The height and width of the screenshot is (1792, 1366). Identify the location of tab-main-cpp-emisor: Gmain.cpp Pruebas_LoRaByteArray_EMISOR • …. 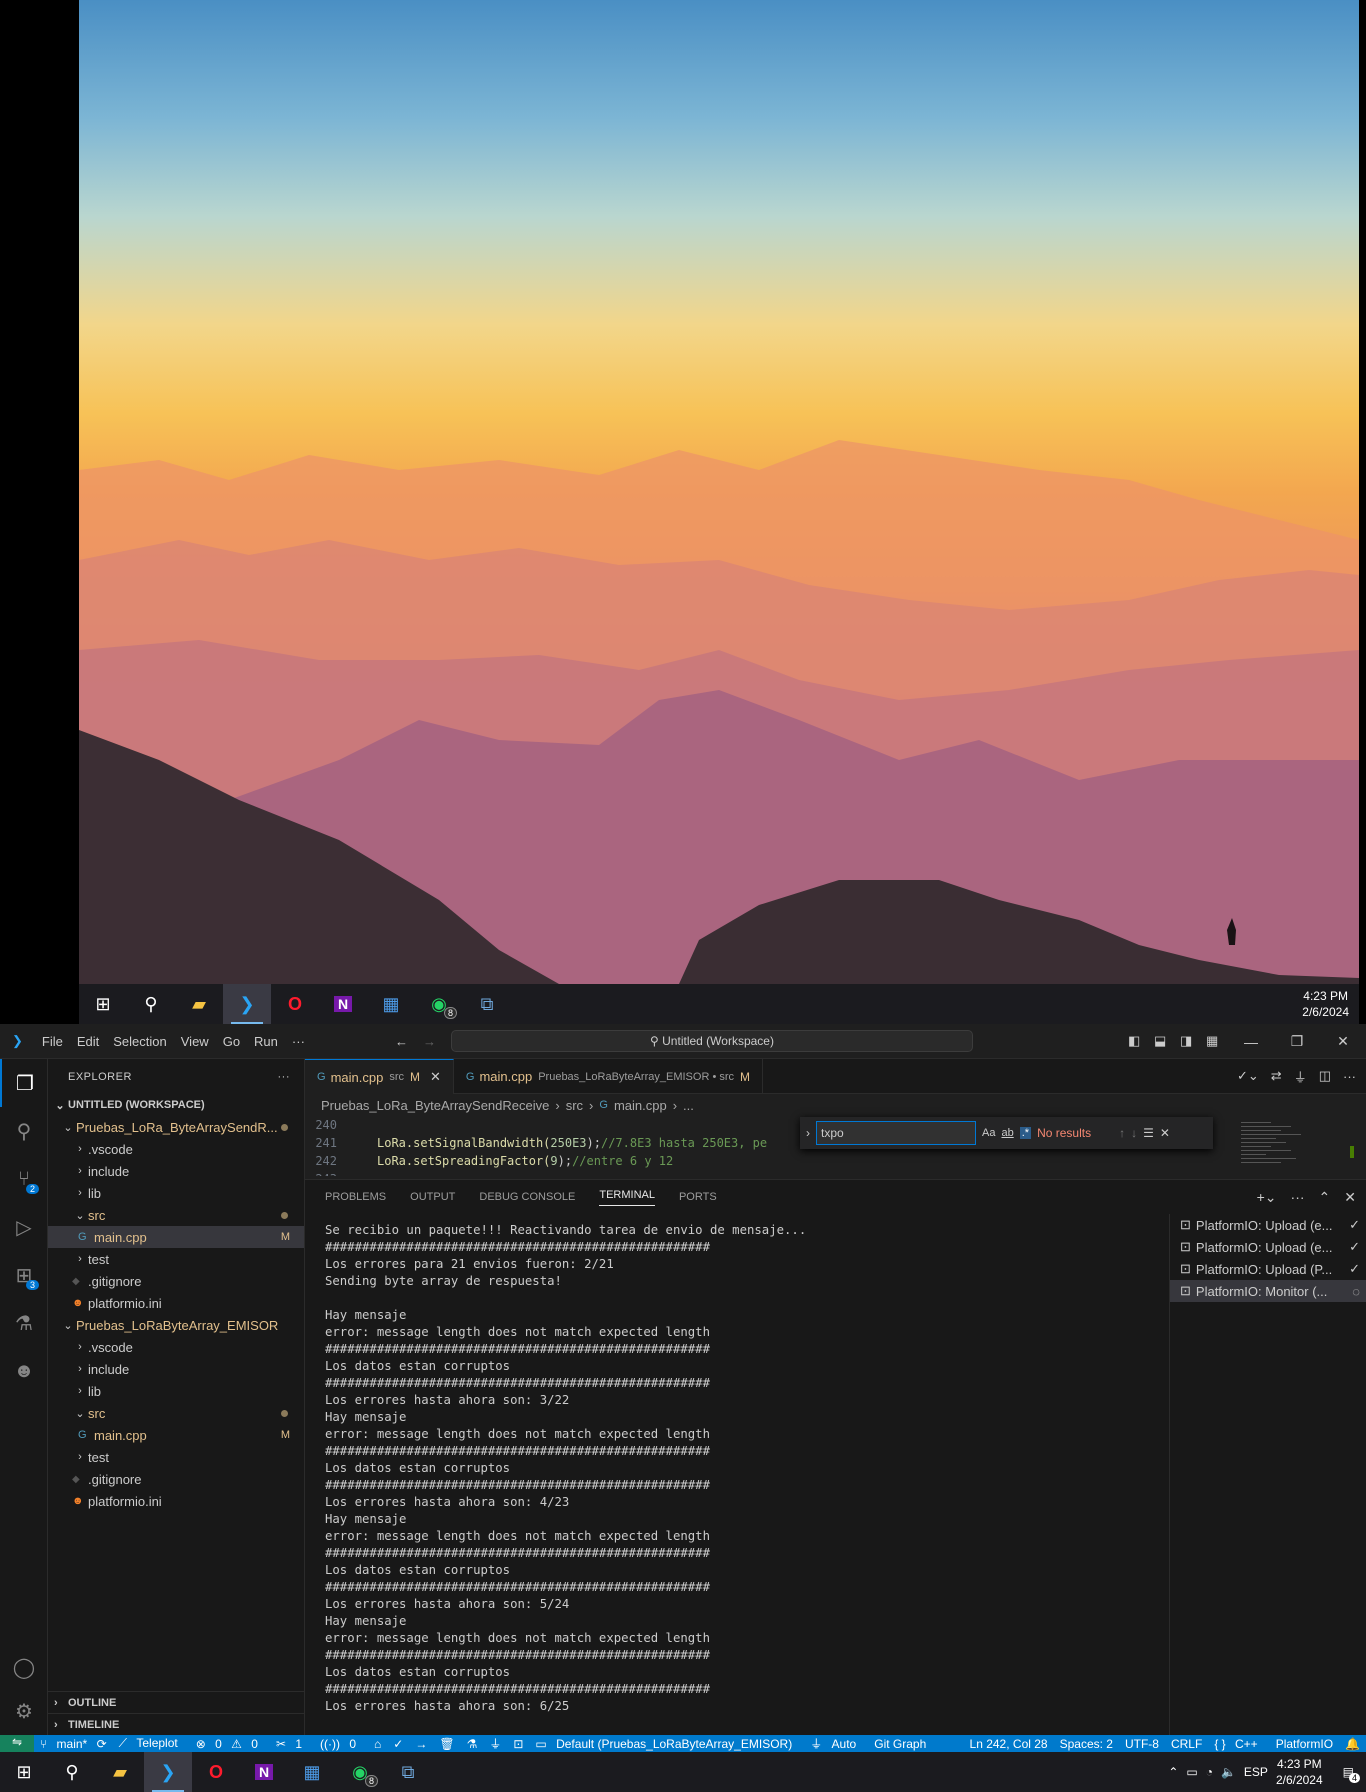
(609, 1076).